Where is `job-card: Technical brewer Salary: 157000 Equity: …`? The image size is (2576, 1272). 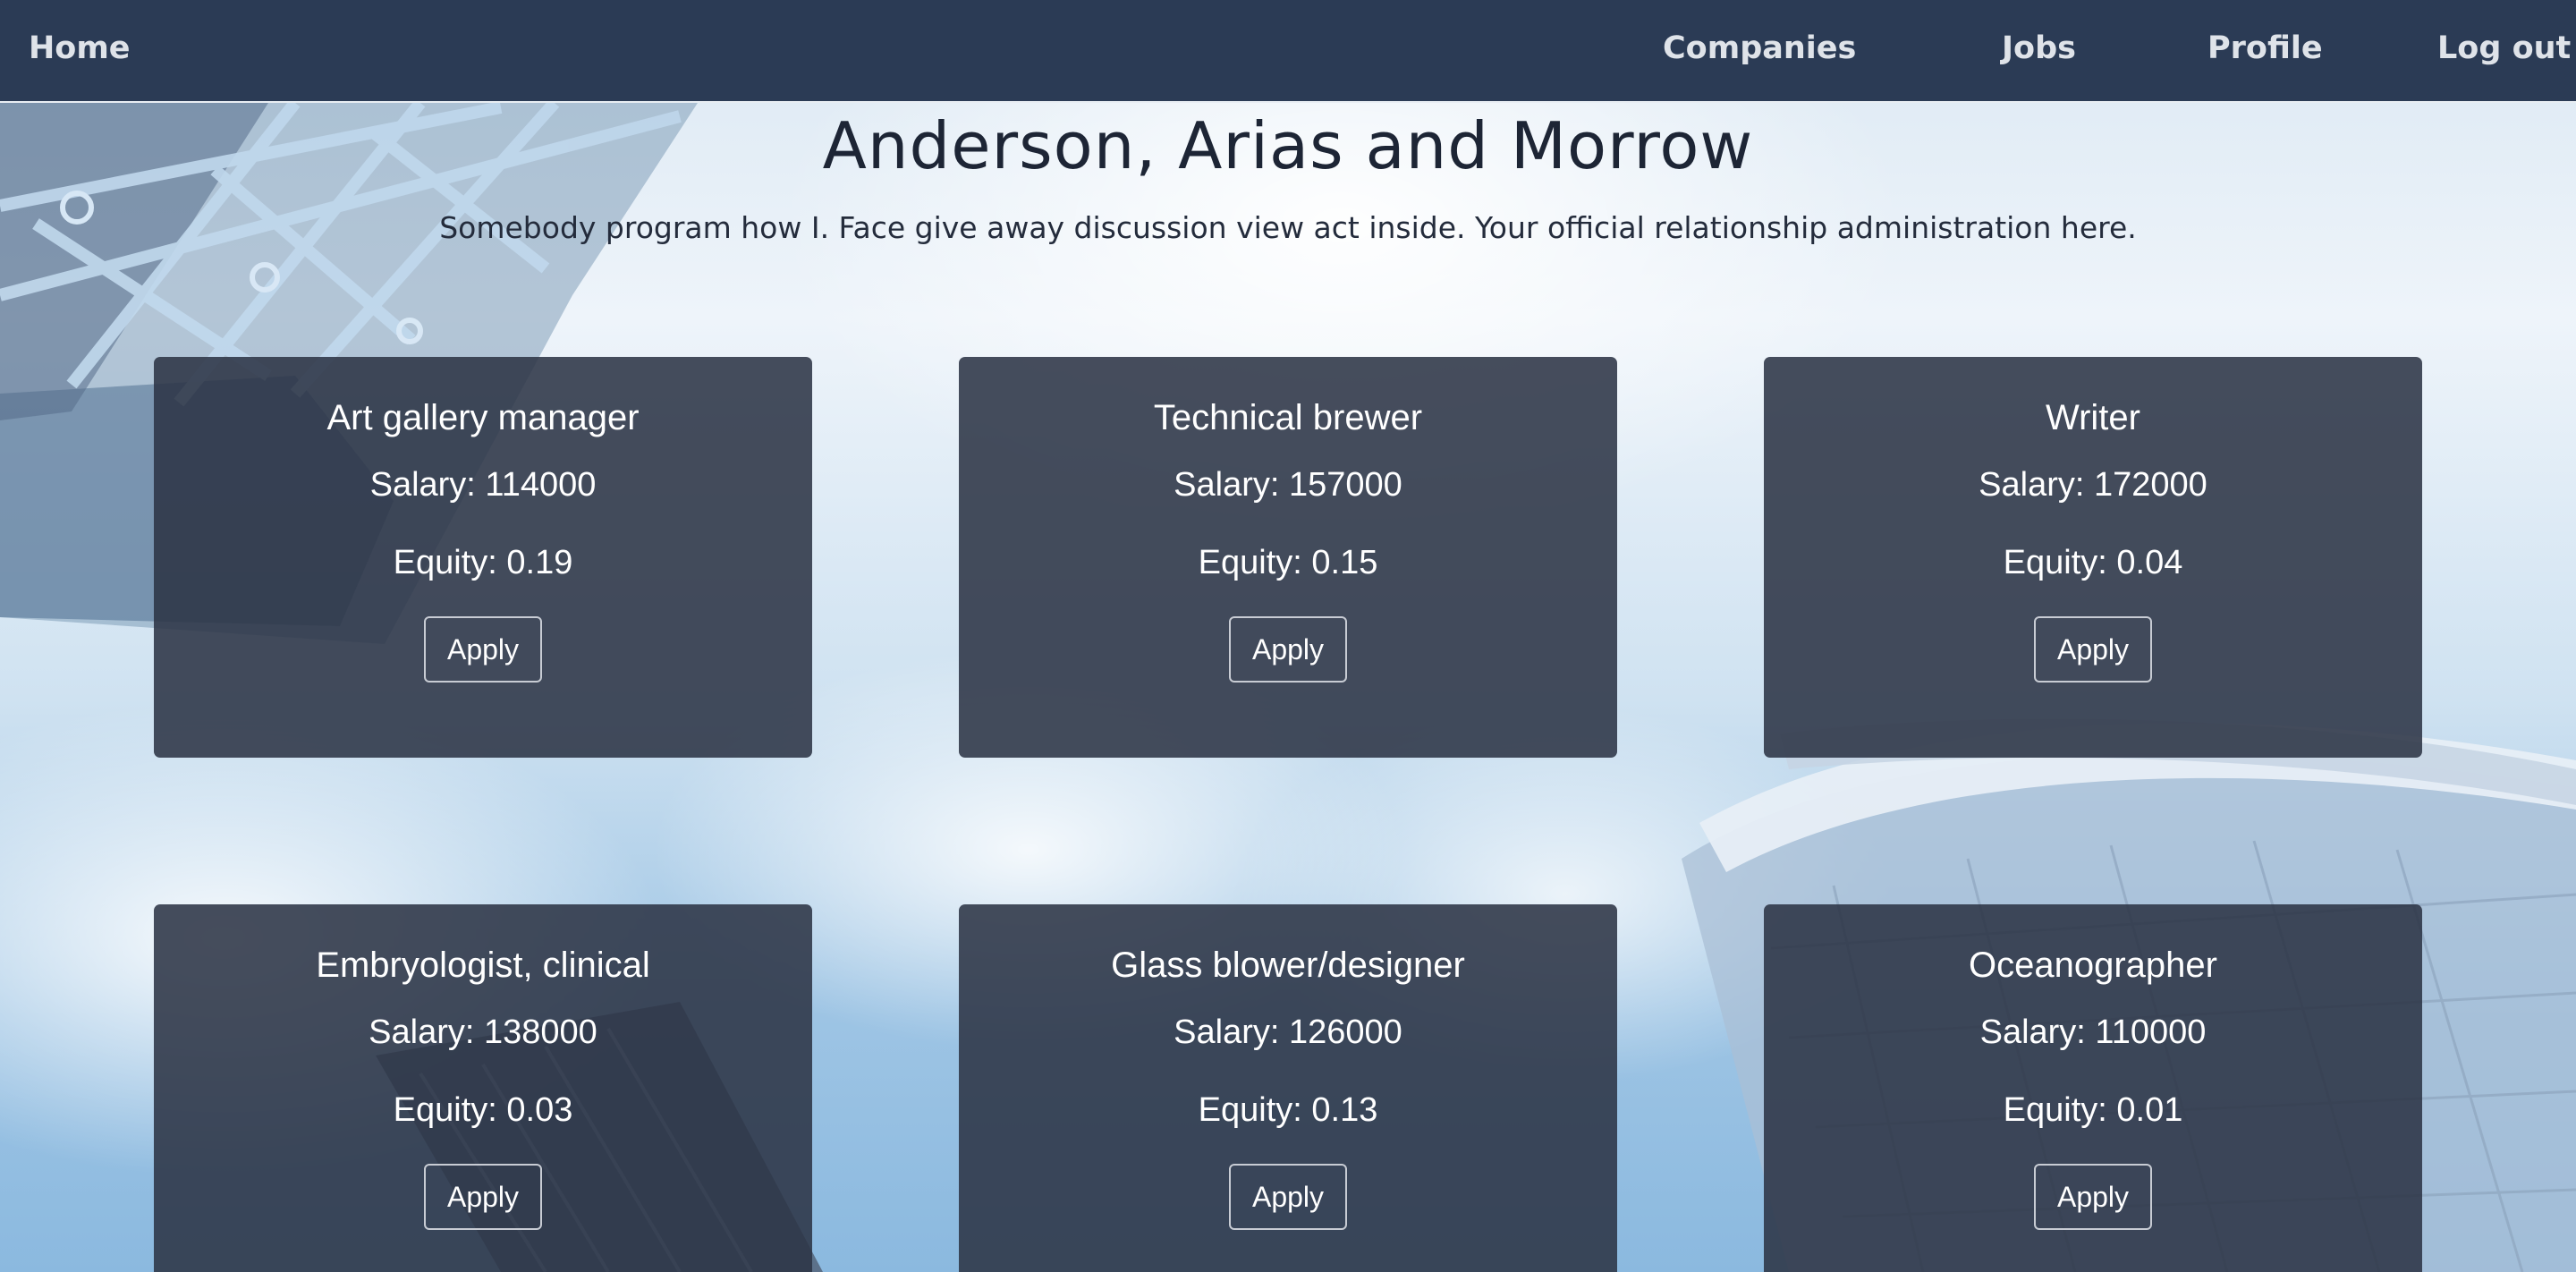
job-card: Technical brewer Salary: 157000 Equity: … is located at coordinates (1288, 557).